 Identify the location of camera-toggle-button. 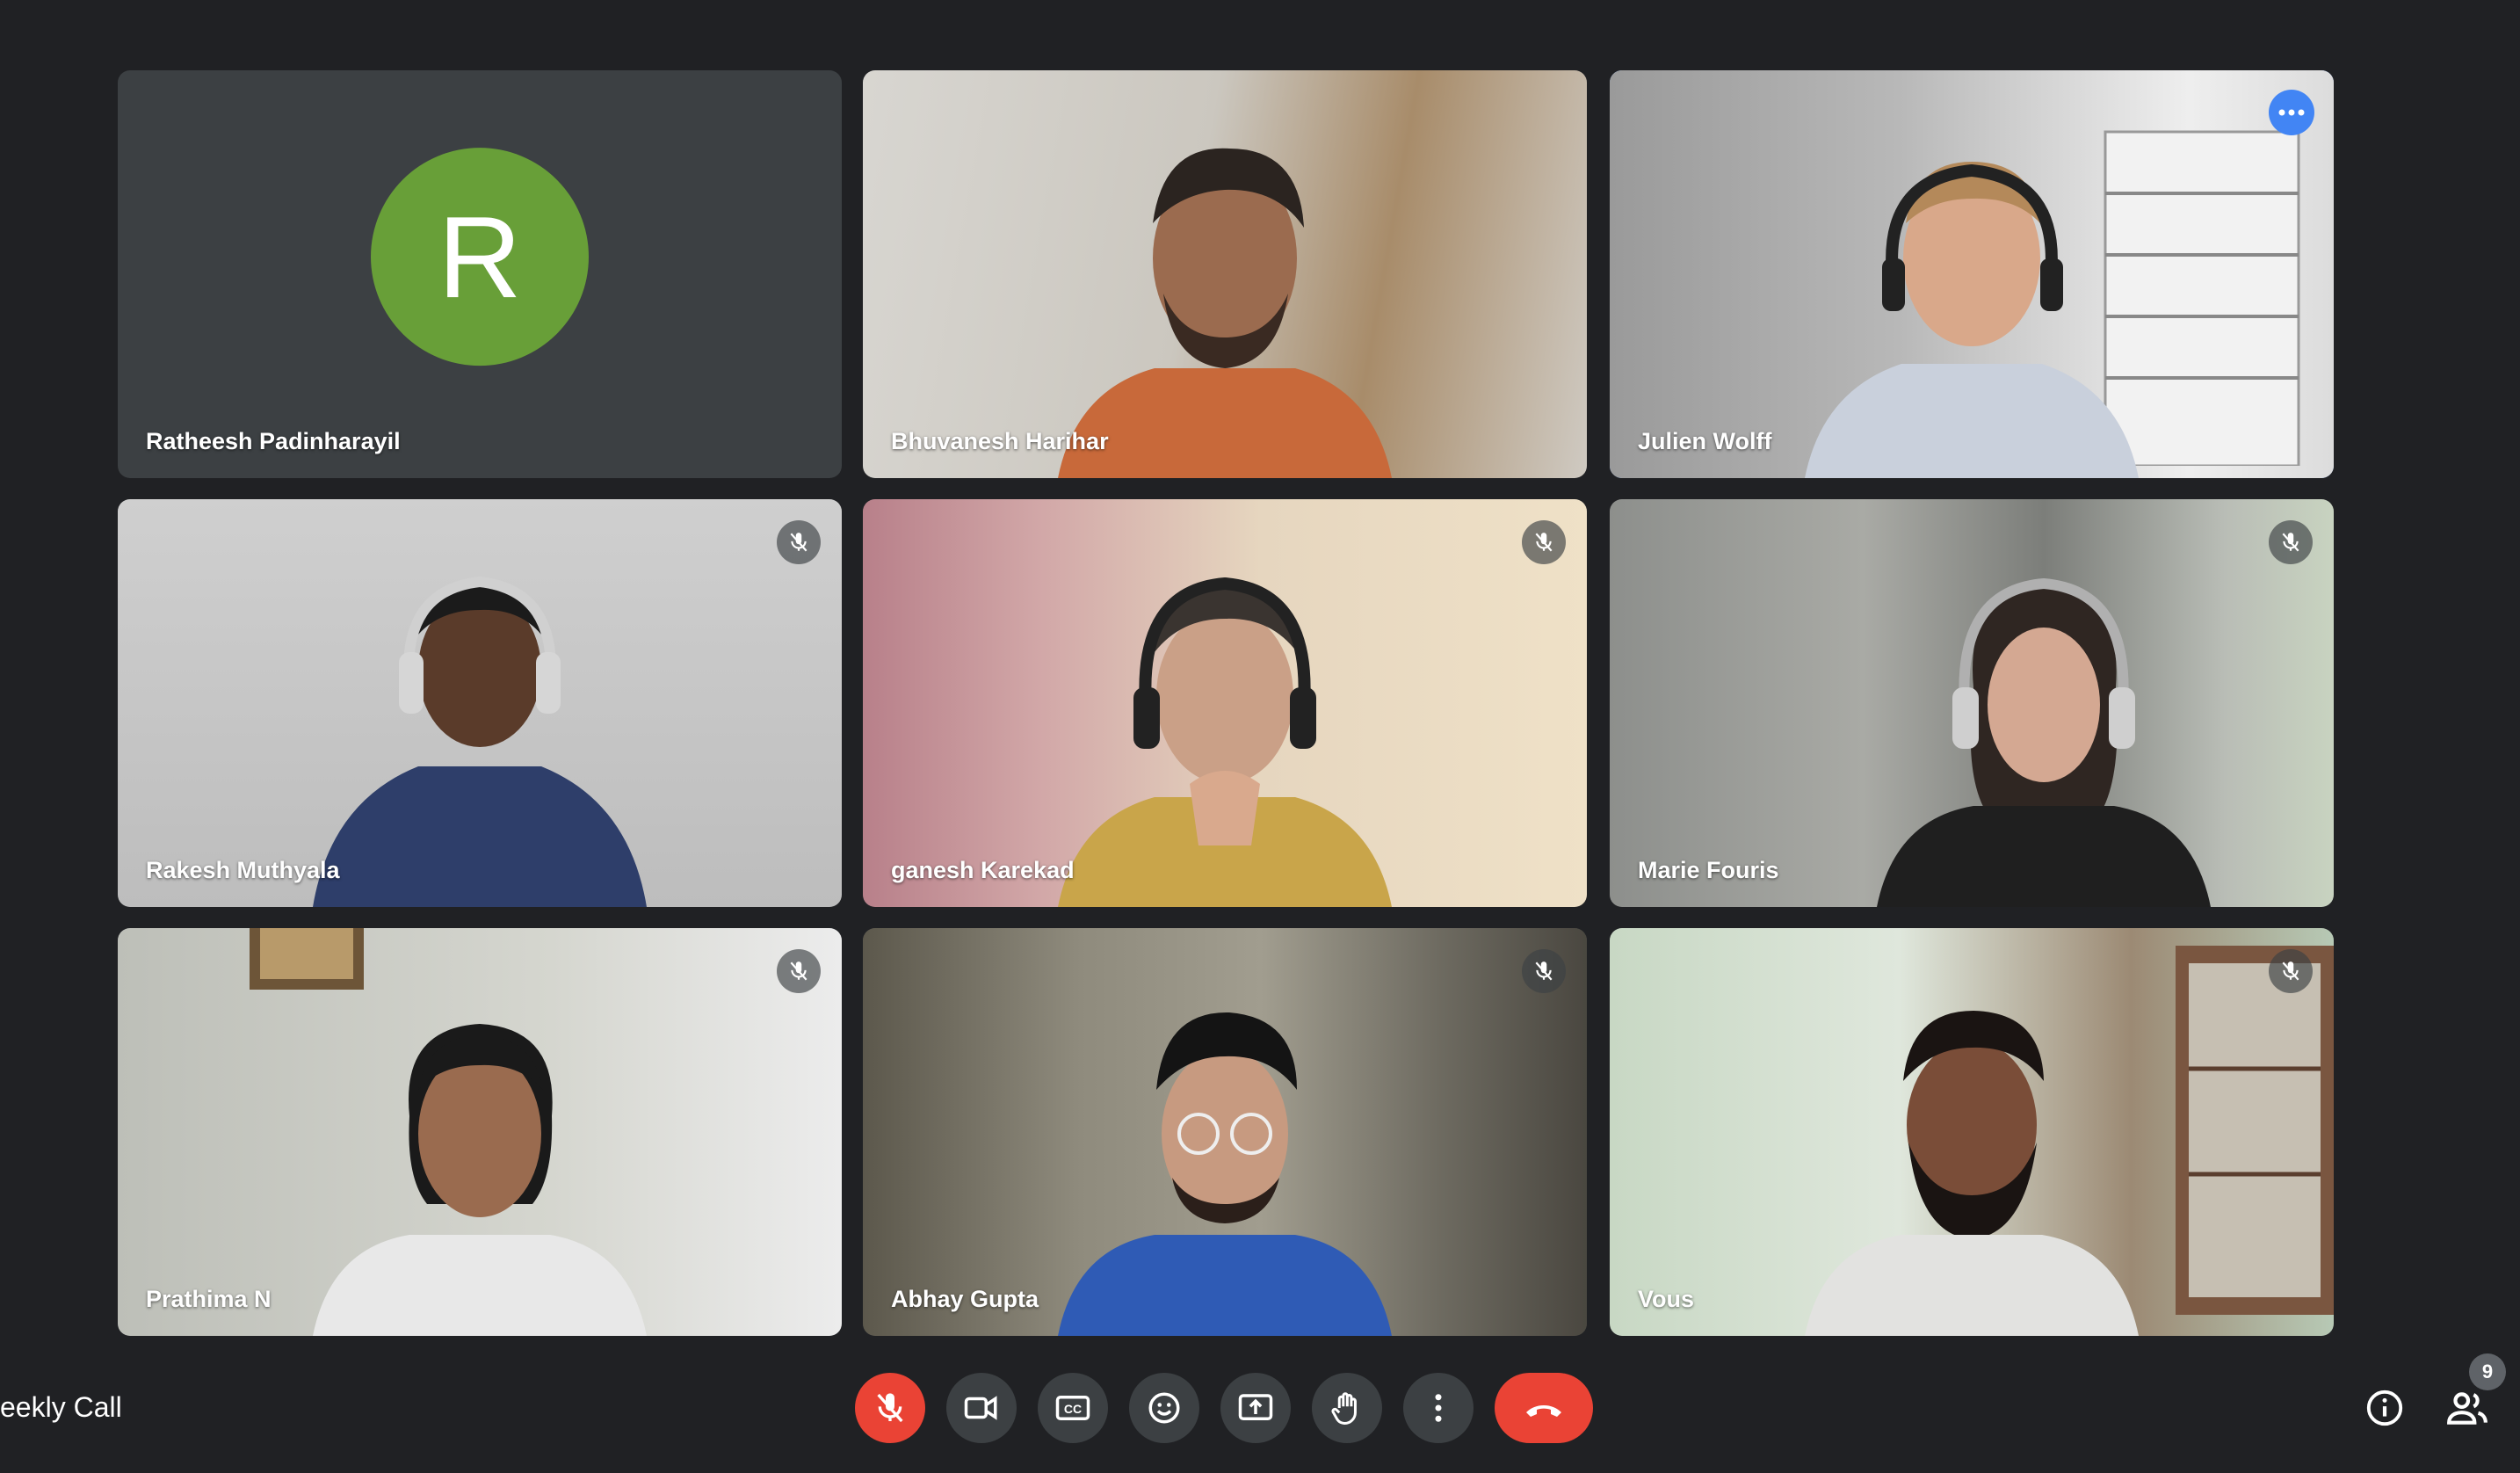
(981, 1408).